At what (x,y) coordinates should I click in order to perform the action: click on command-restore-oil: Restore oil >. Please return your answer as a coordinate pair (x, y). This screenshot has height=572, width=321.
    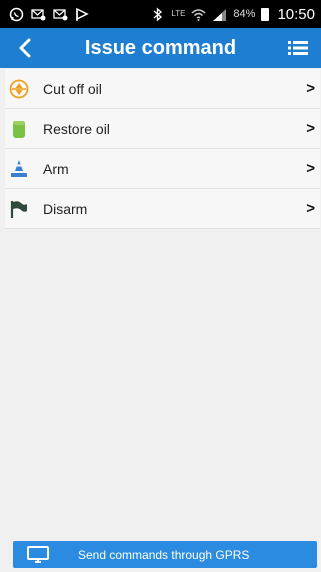
    Looking at the image, I should click on (162, 129).